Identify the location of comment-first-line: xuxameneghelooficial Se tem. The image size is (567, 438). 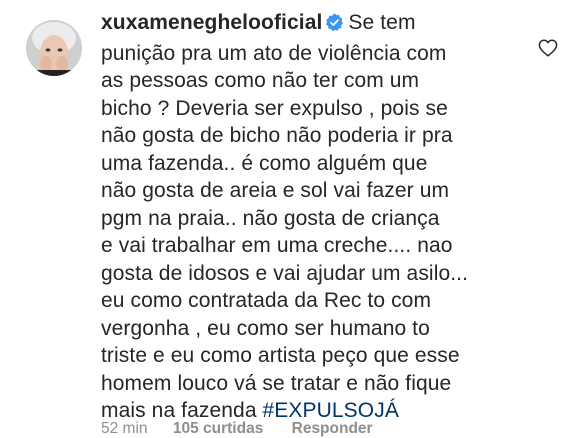
(307, 24).